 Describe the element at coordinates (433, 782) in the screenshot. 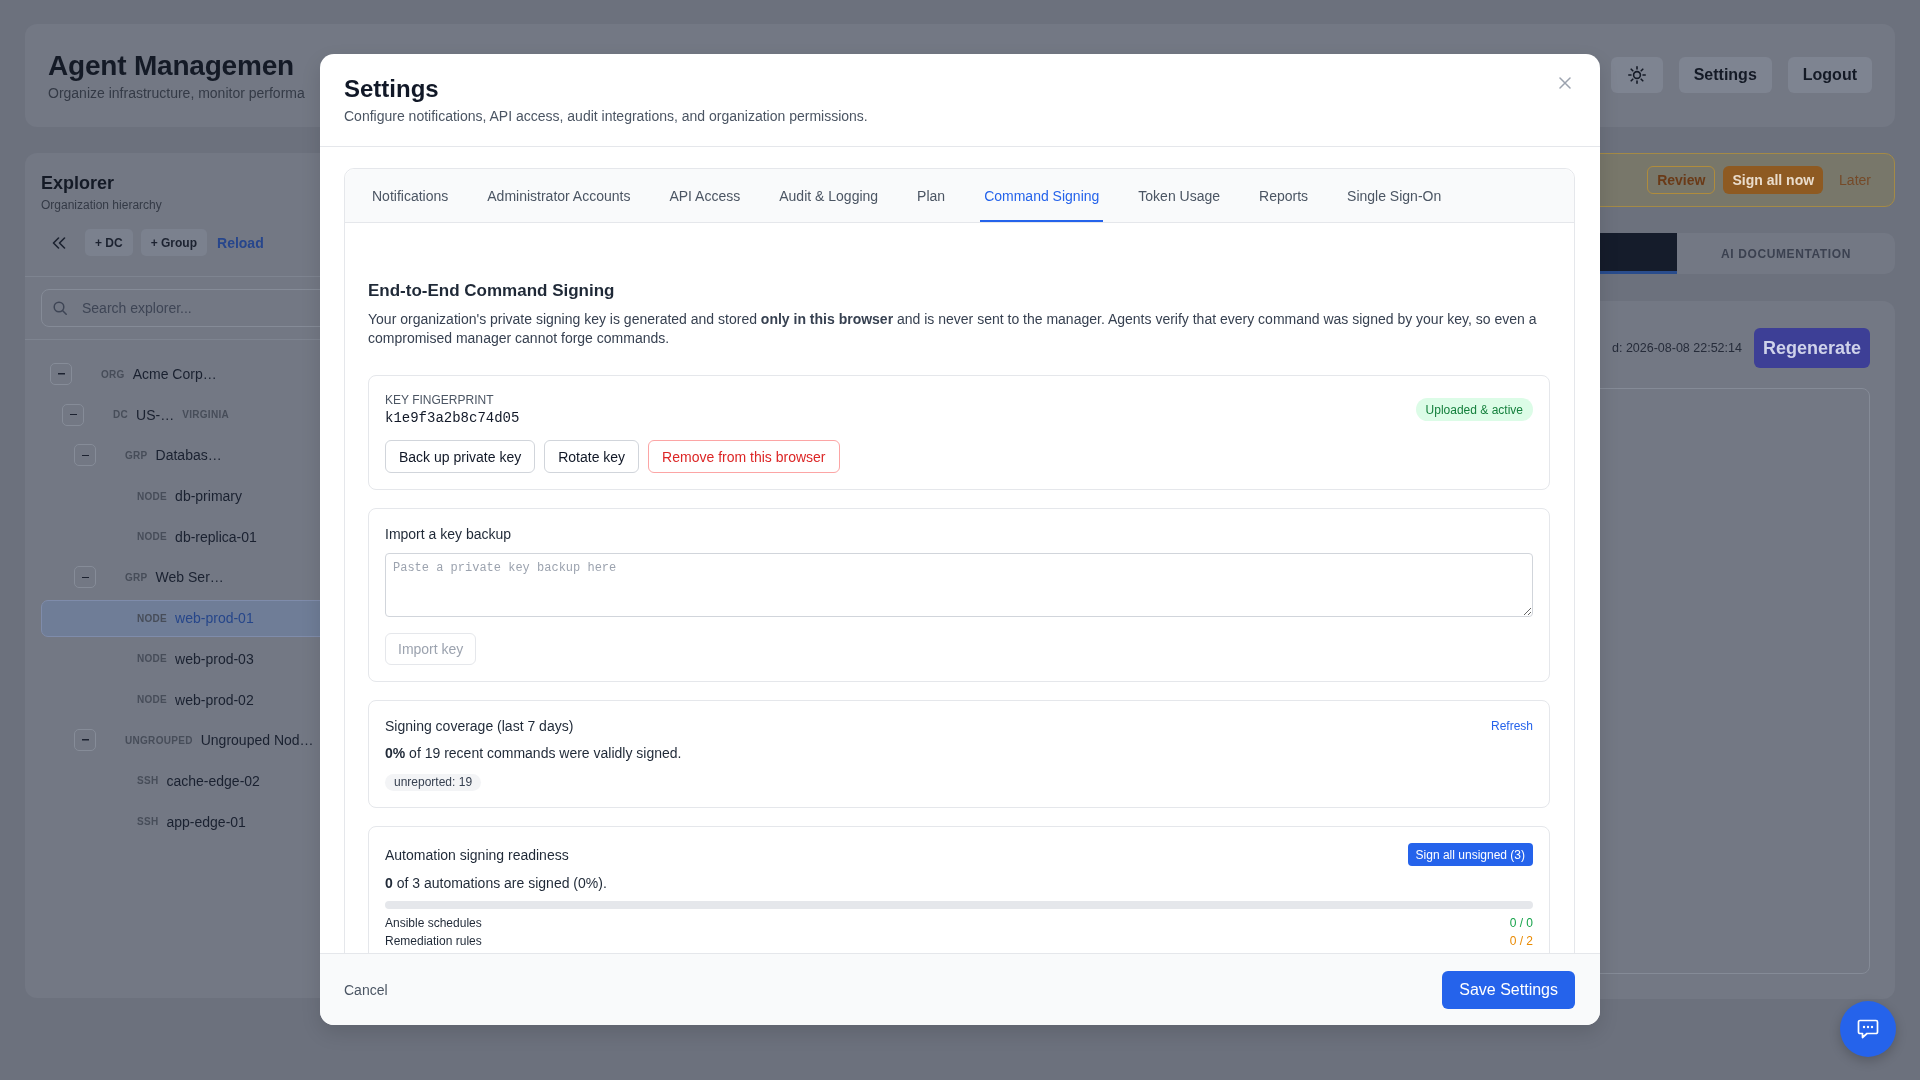

I see `count-chip: unreported: 19` at that location.